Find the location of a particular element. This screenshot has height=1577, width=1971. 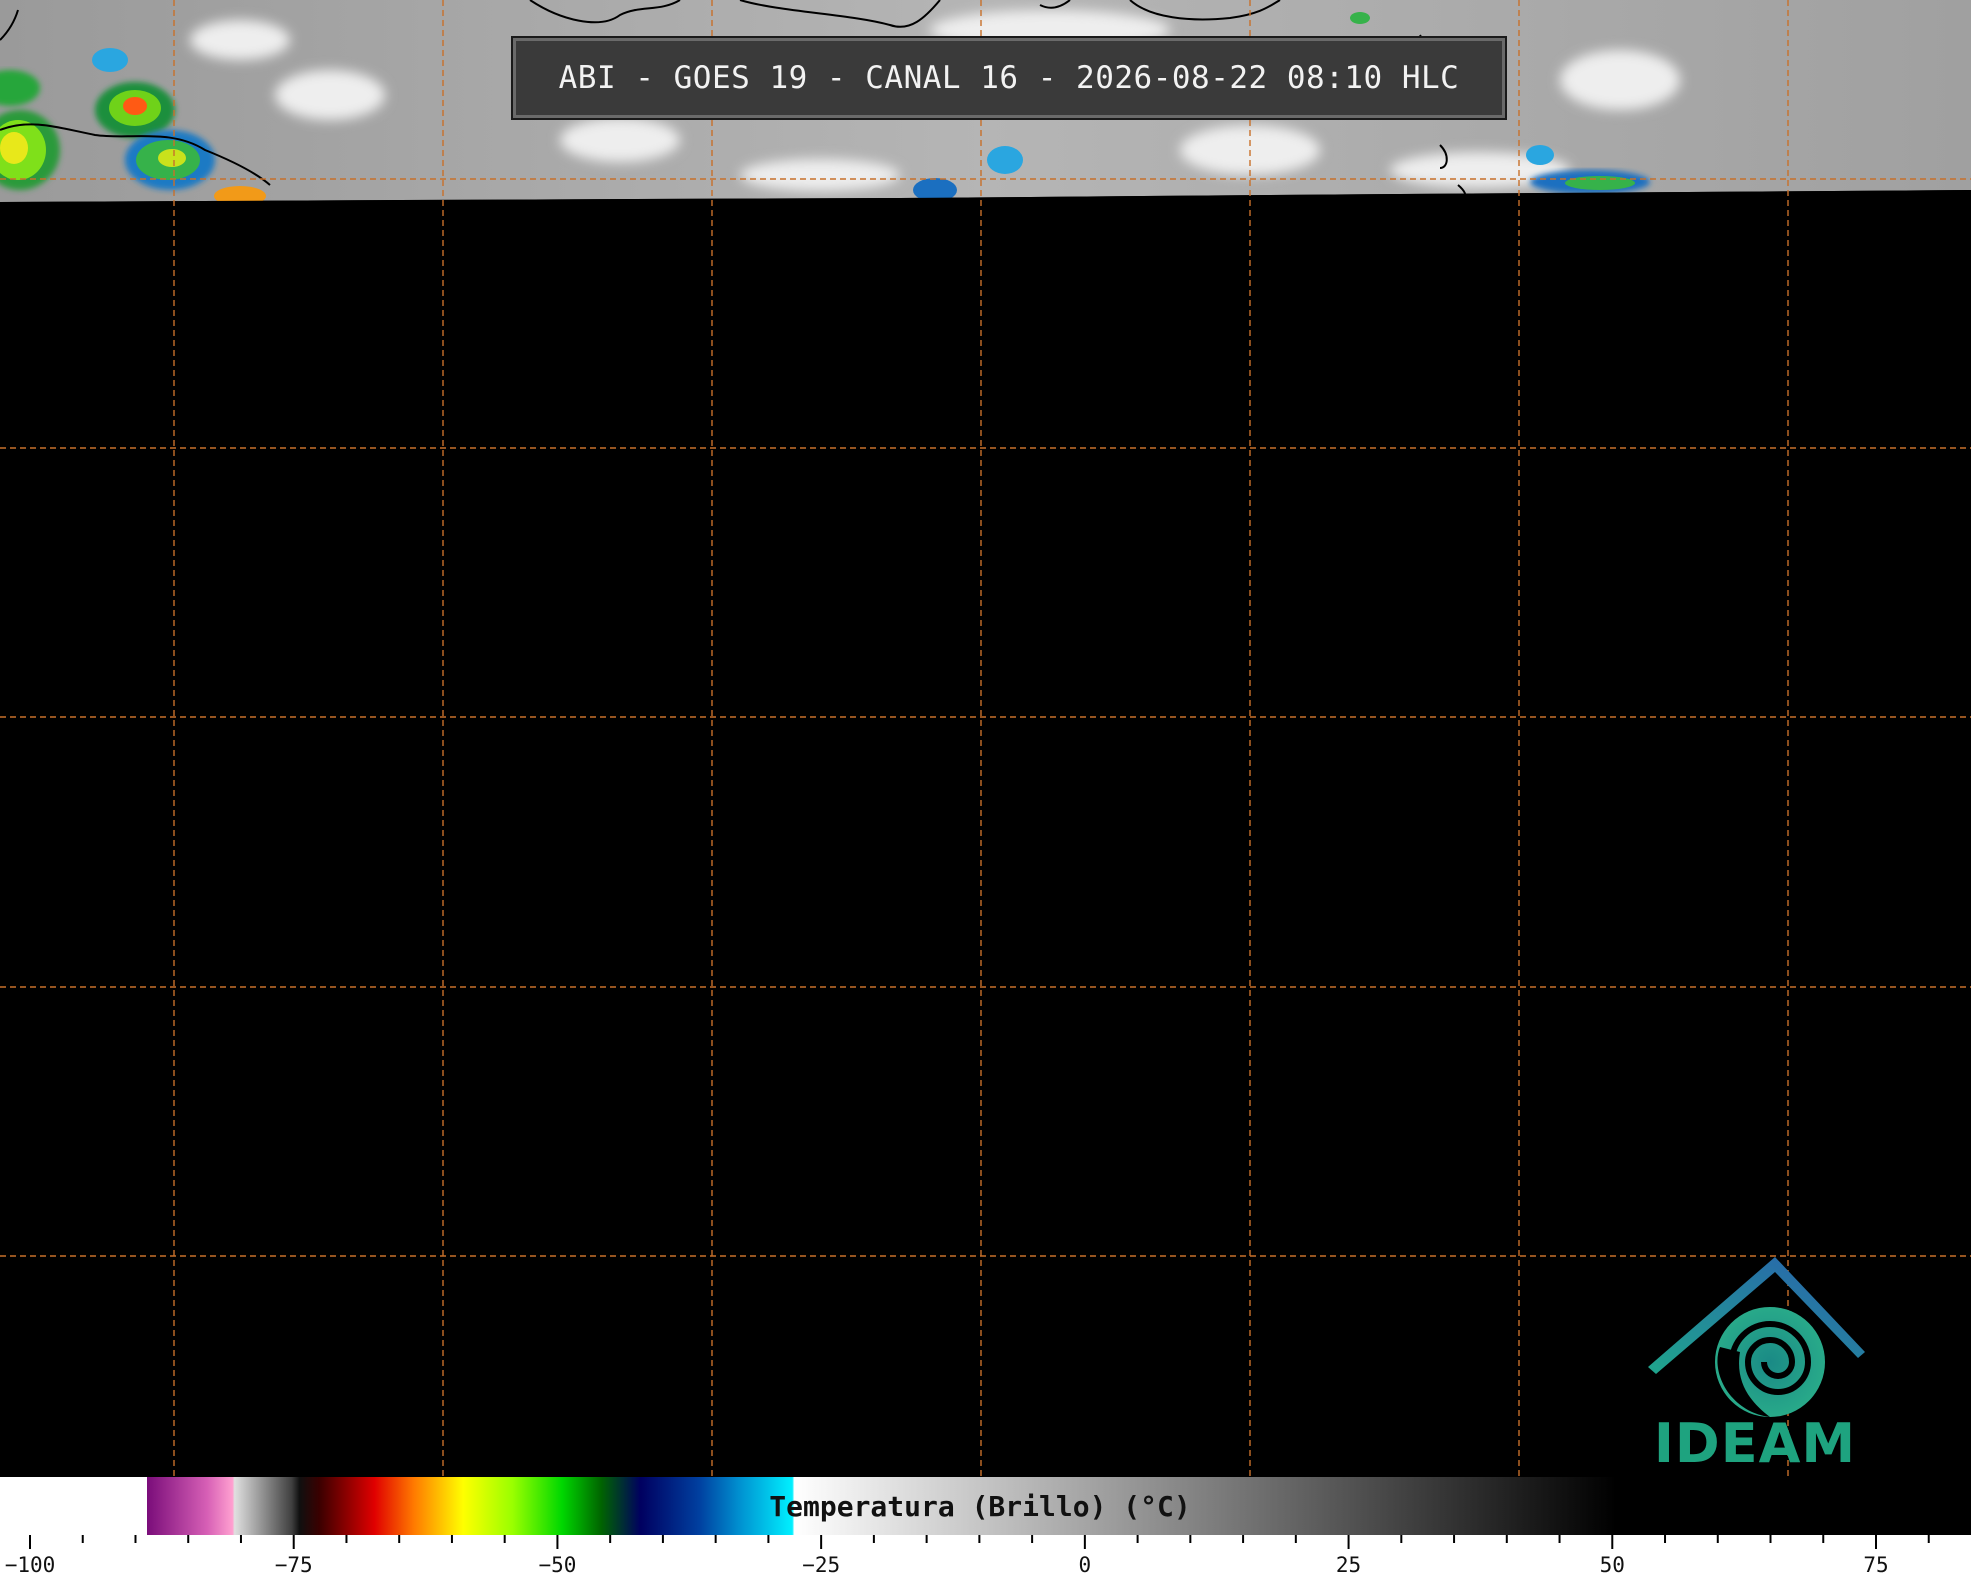

colorbar-tick-label: 75 is located at coordinates (1876, 1565).